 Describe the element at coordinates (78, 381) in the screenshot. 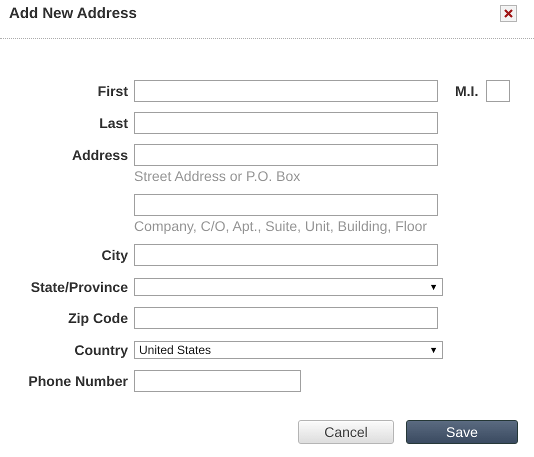

I see `field-label: Phone Number` at that location.